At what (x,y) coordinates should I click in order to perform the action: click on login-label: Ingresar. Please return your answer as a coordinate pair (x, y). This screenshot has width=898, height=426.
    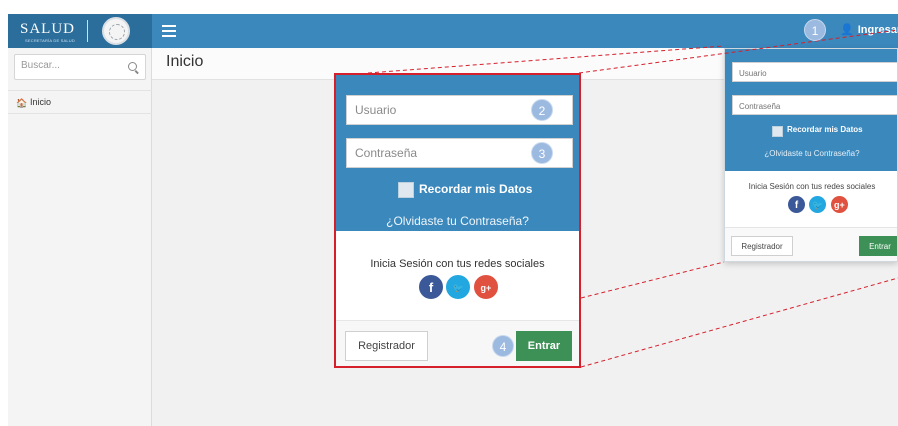
    Looking at the image, I should click on (877, 30).